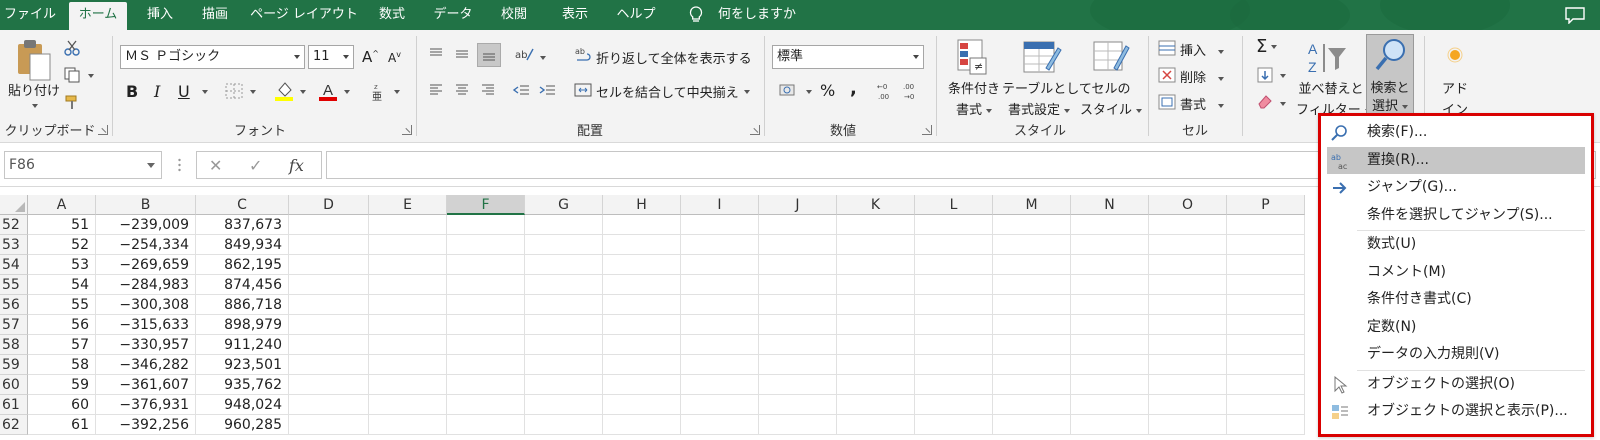 This screenshot has height=440, width=1600. What do you see at coordinates (720, 205) in the screenshot?
I see `column-header-i: I` at bounding box center [720, 205].